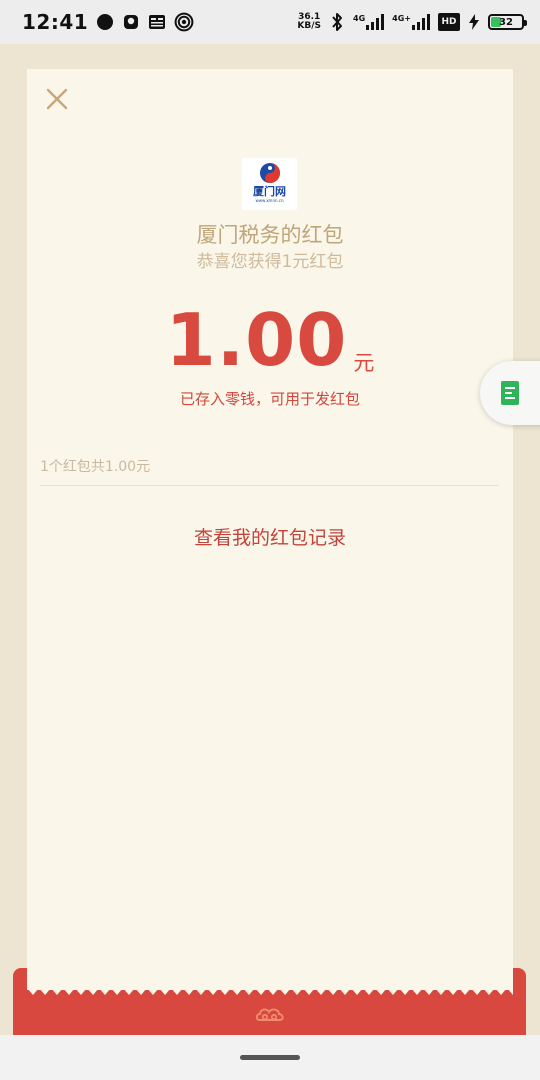 The height and width of the screenshot is (1080, 540). Describe the element at coordinates (474, 22) in the screenshot. I see `charging-icon` at that location.